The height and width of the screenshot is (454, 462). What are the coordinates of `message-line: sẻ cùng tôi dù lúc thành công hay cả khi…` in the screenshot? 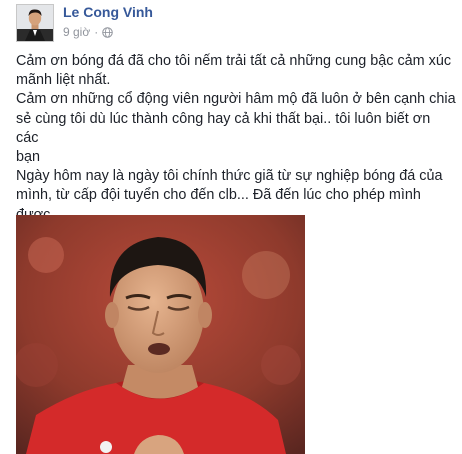 It's located at (223, 128).